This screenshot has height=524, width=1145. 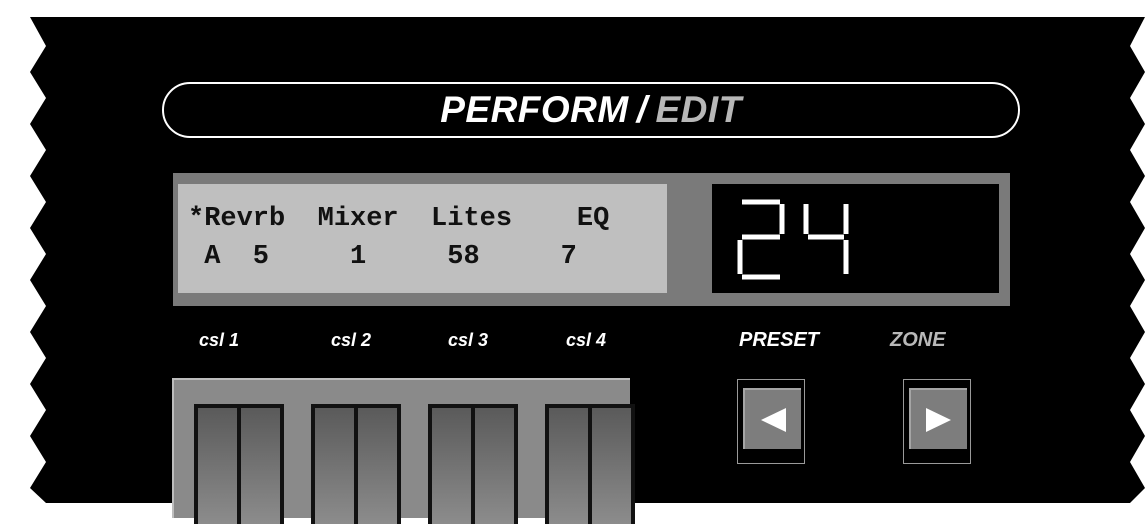 What do you see at coordinates (356, 464) in the screenshot?
I see `slider-csl2` at bounding box center [356, 464].